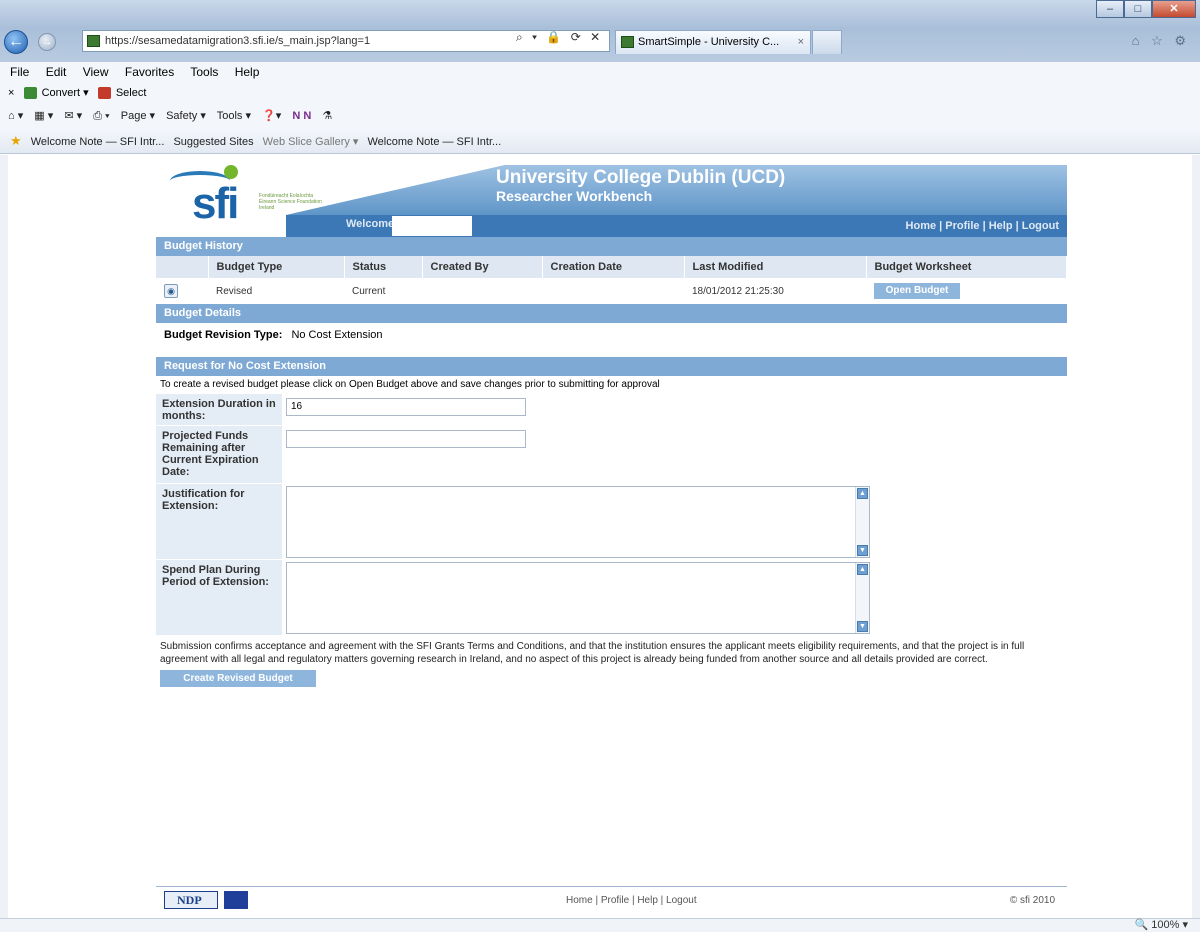 Image resolution: width=1200 pixels, height=932 pixels. I want to click on duration-cell: 16, so click(404, 410).